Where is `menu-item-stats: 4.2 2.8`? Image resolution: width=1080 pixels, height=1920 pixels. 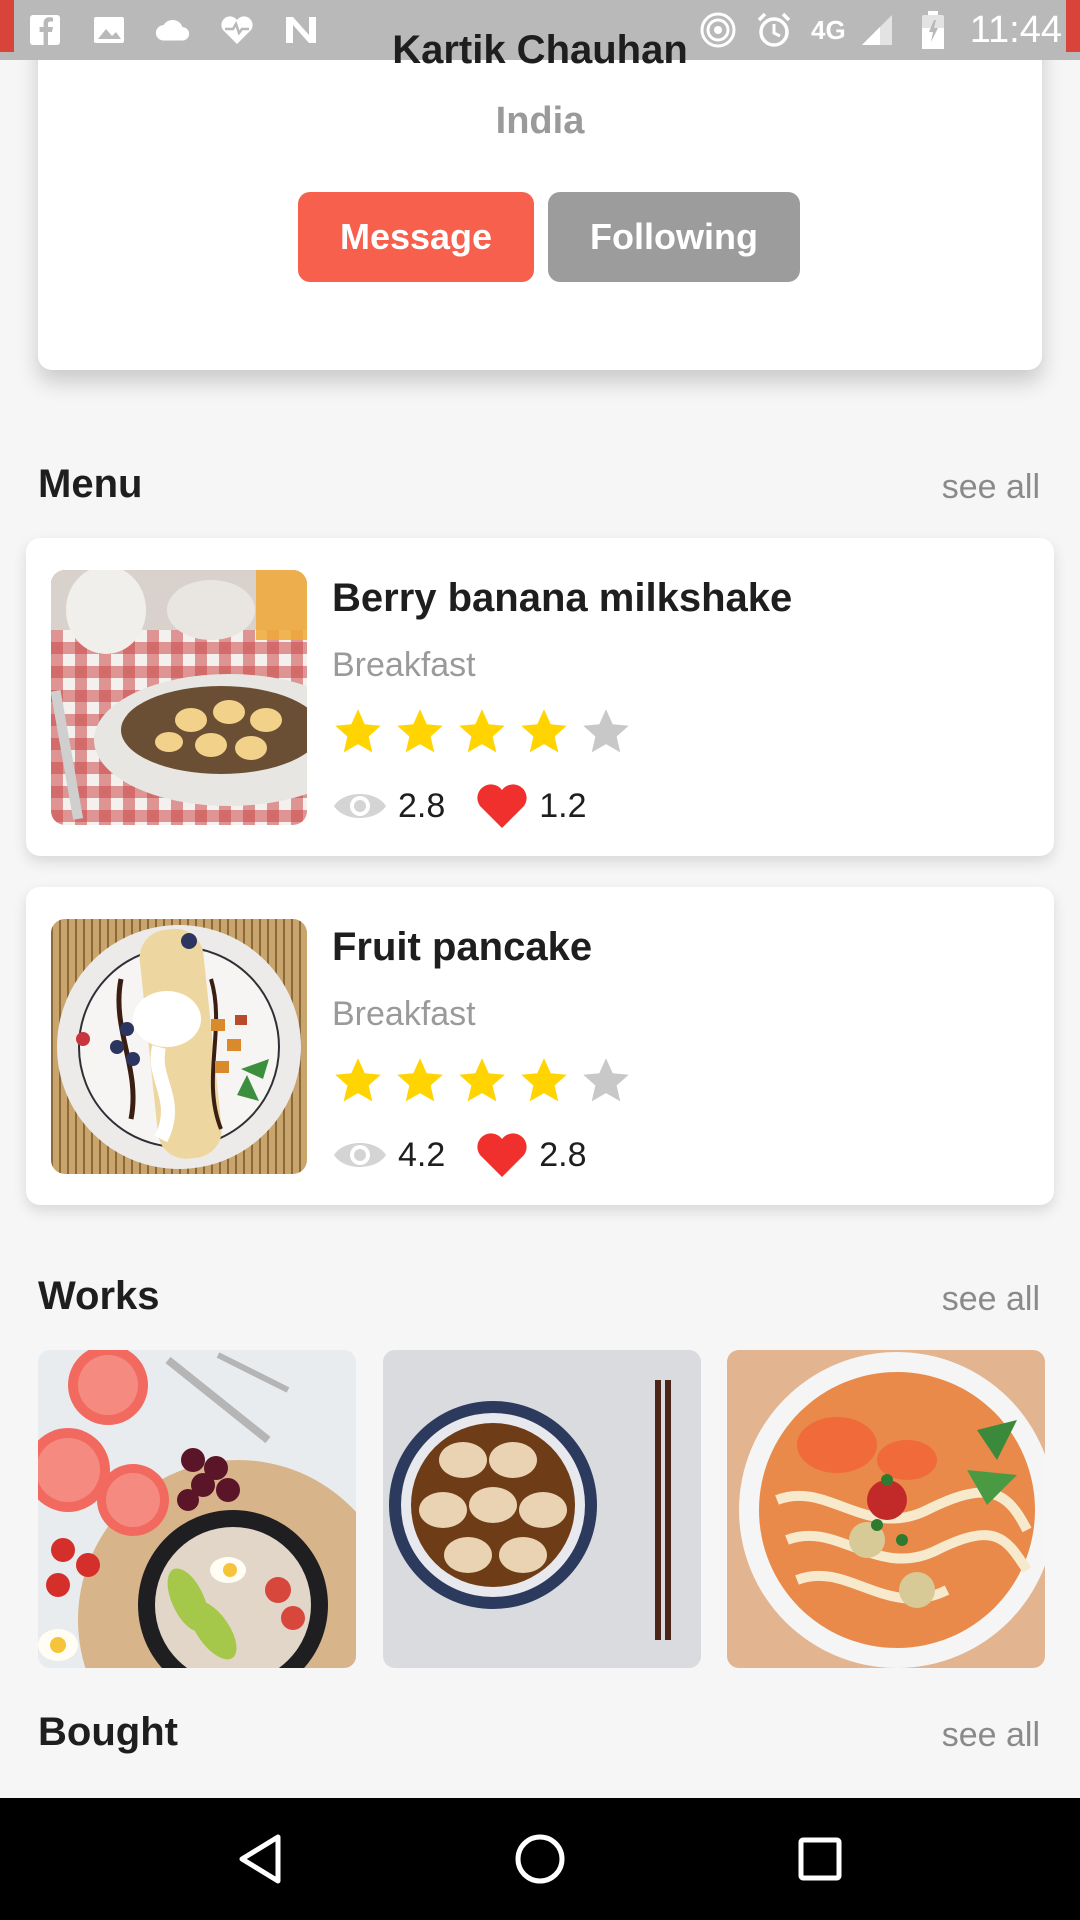 menu-item-stats: 4.2 2.8 is located at coordinates (474, 1155).